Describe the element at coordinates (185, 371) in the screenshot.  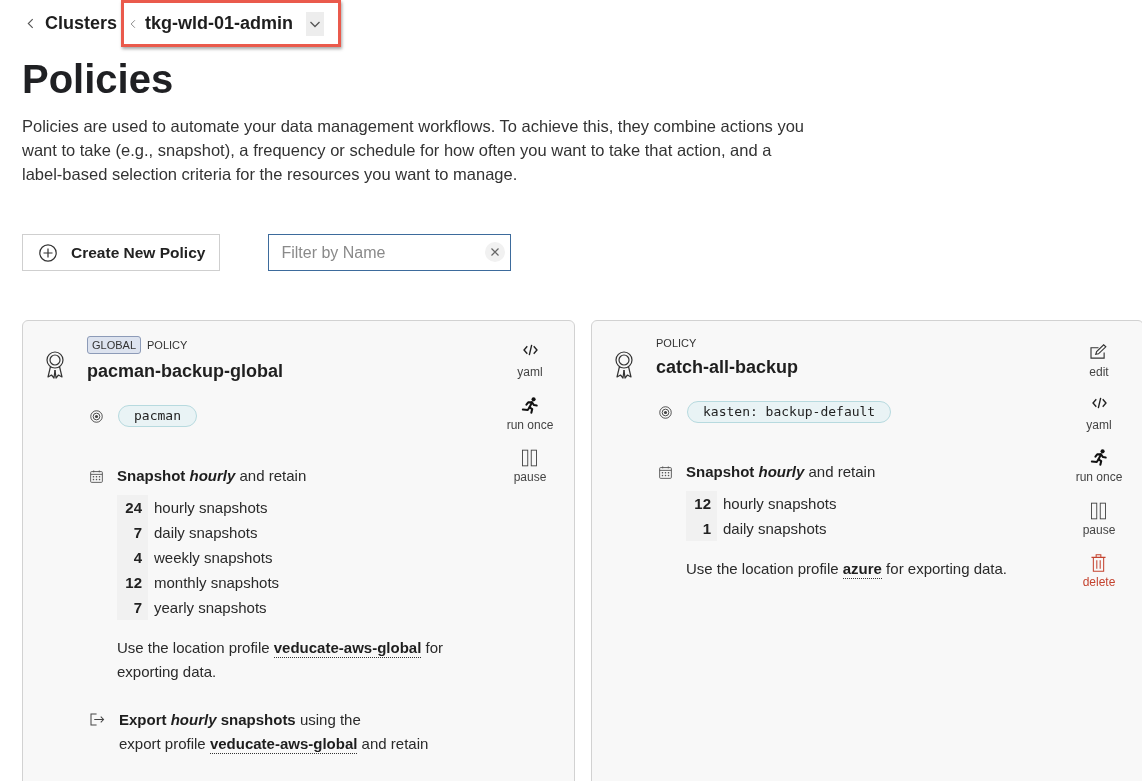
I see `policy-name: pacman-backup-global` at that location.